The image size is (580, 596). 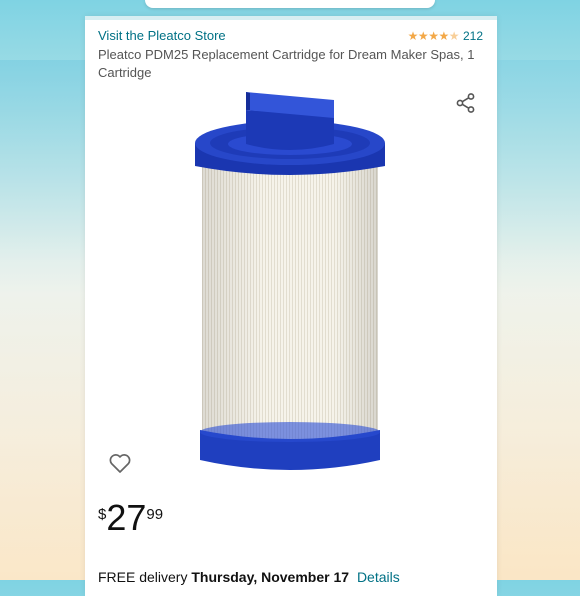 What do you see at coordinates (120, 463) in the screenshot?
I see `heart-icon` at bounding box center [120, 463].